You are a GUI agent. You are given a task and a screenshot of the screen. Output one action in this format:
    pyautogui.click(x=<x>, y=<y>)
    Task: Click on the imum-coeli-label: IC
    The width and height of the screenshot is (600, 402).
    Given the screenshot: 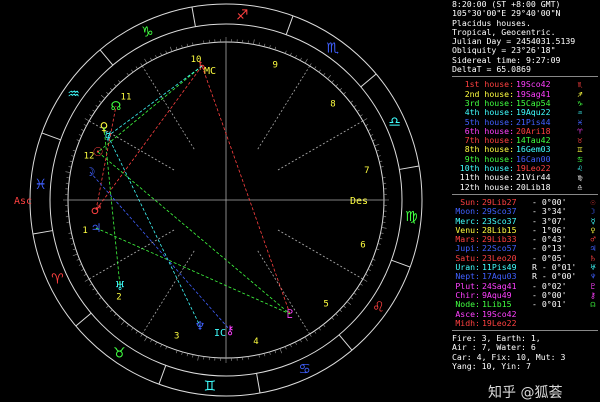 What is the action you would take?
    pyautogui.click(x=220, y=333)
    